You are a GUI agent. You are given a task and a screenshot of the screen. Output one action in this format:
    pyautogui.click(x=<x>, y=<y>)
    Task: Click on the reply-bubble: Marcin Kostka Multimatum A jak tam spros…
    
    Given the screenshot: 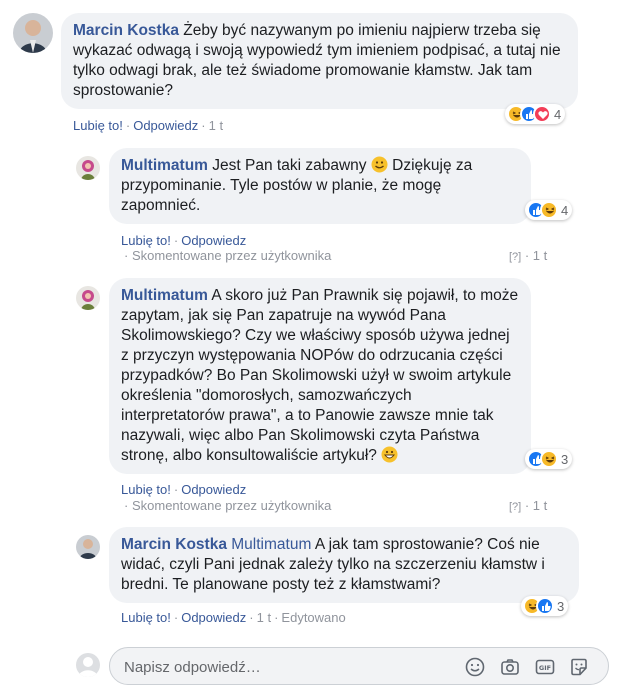 What is the action you would take?
    pyautogui.click(x=344, y=565)
    